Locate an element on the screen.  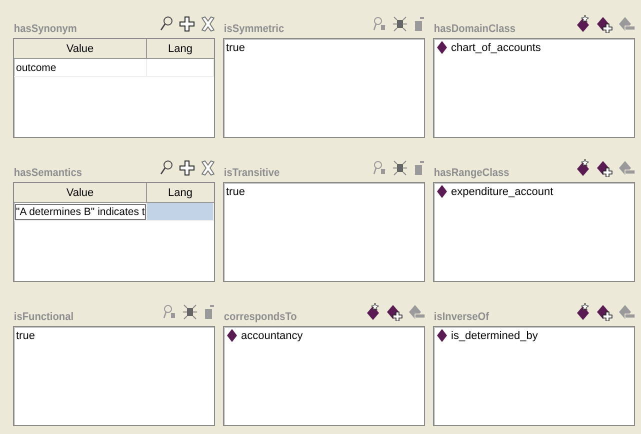
table-cell: outcome is located at coordinates (80, 67).